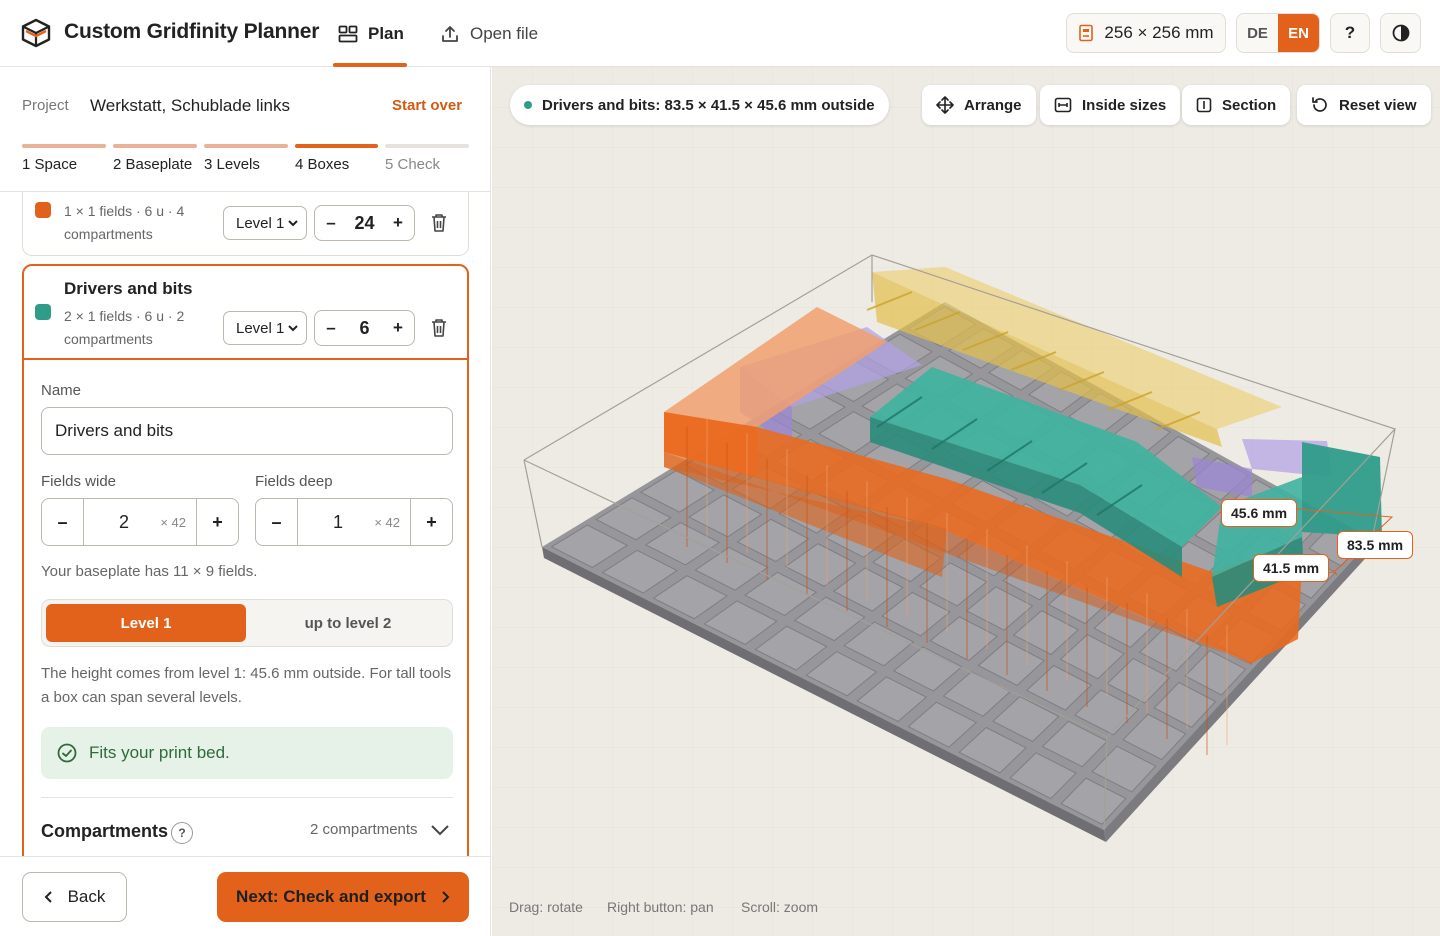 Image resolution: width=1440 pixels, height=936 pixels. What do you see at coordinates (276, 522) in the screenshot?
I see `fields-deep-decrease-button: –` at bounding box center [276, 522].